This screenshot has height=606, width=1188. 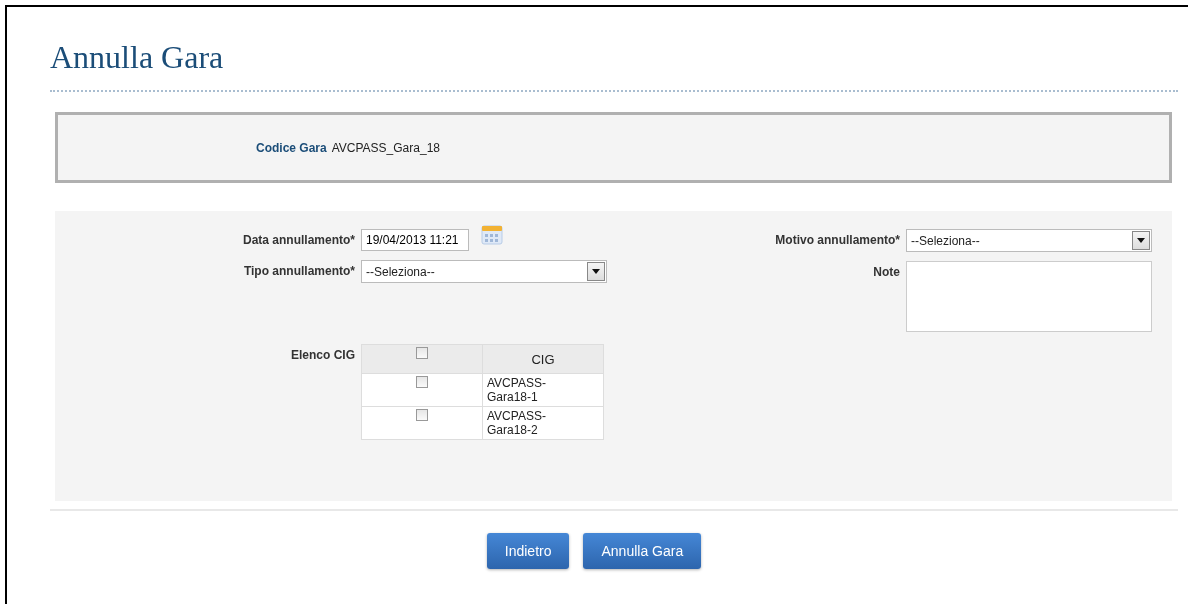 I want to click on column-header: CIG, so click(x=543, y=359).